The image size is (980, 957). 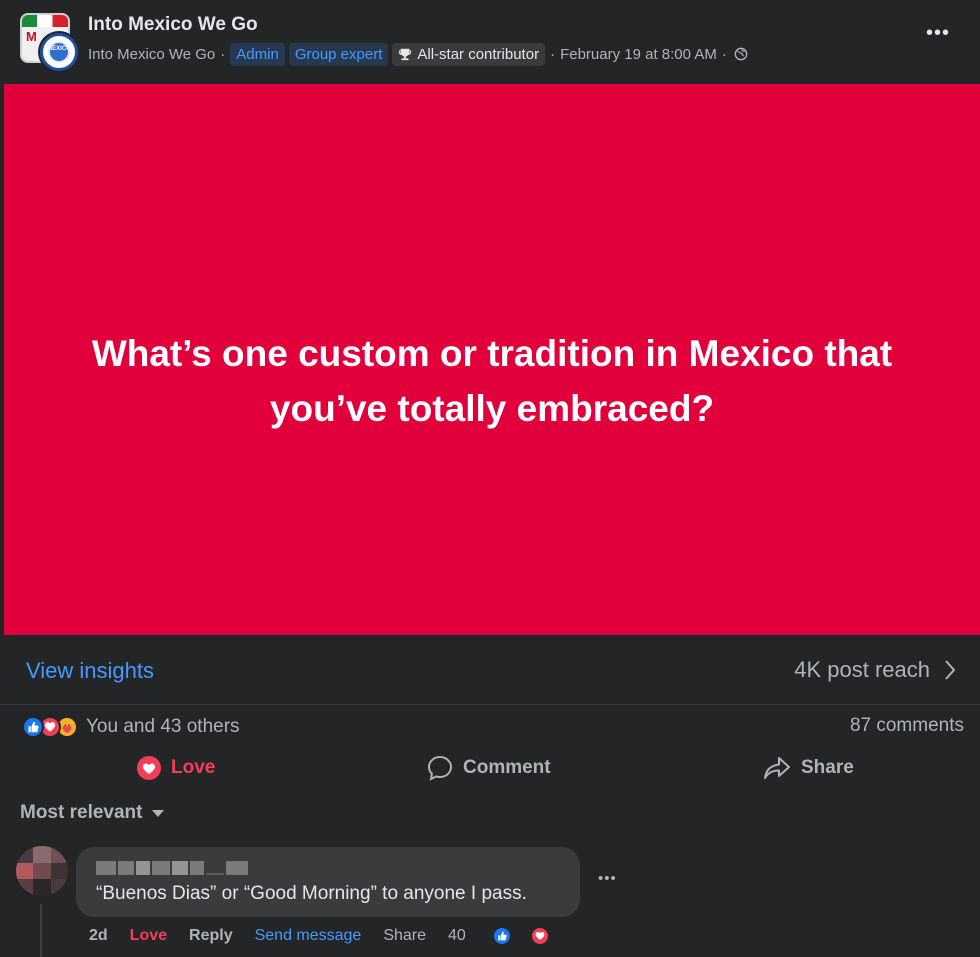 I want to click on post-reach-link: 4K post reach, so click(x=875, y=670).